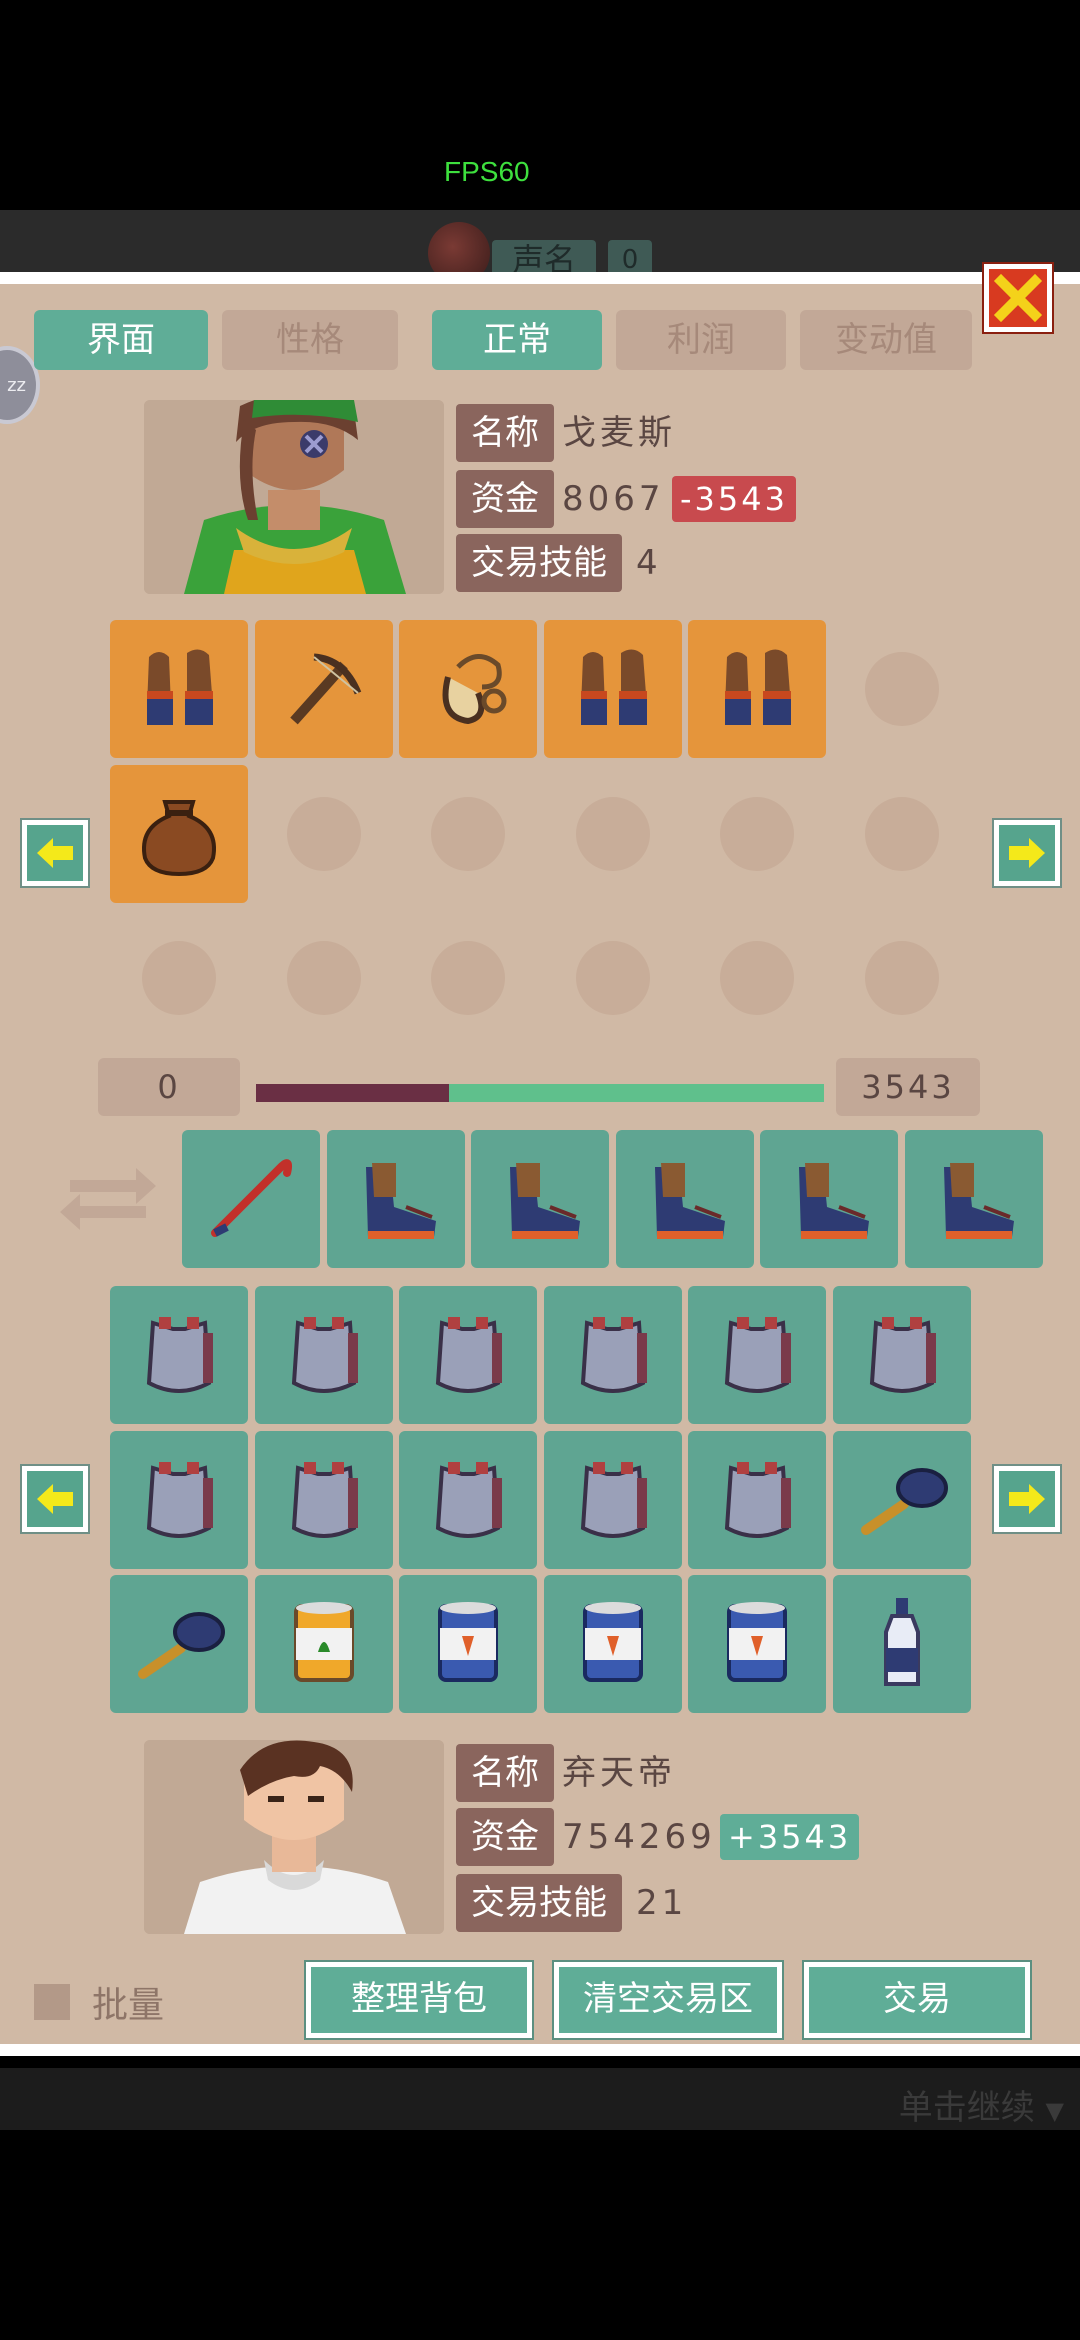 The image size is (1080, 2340). I want to click on trade-area-grid, so click(612, 1200).